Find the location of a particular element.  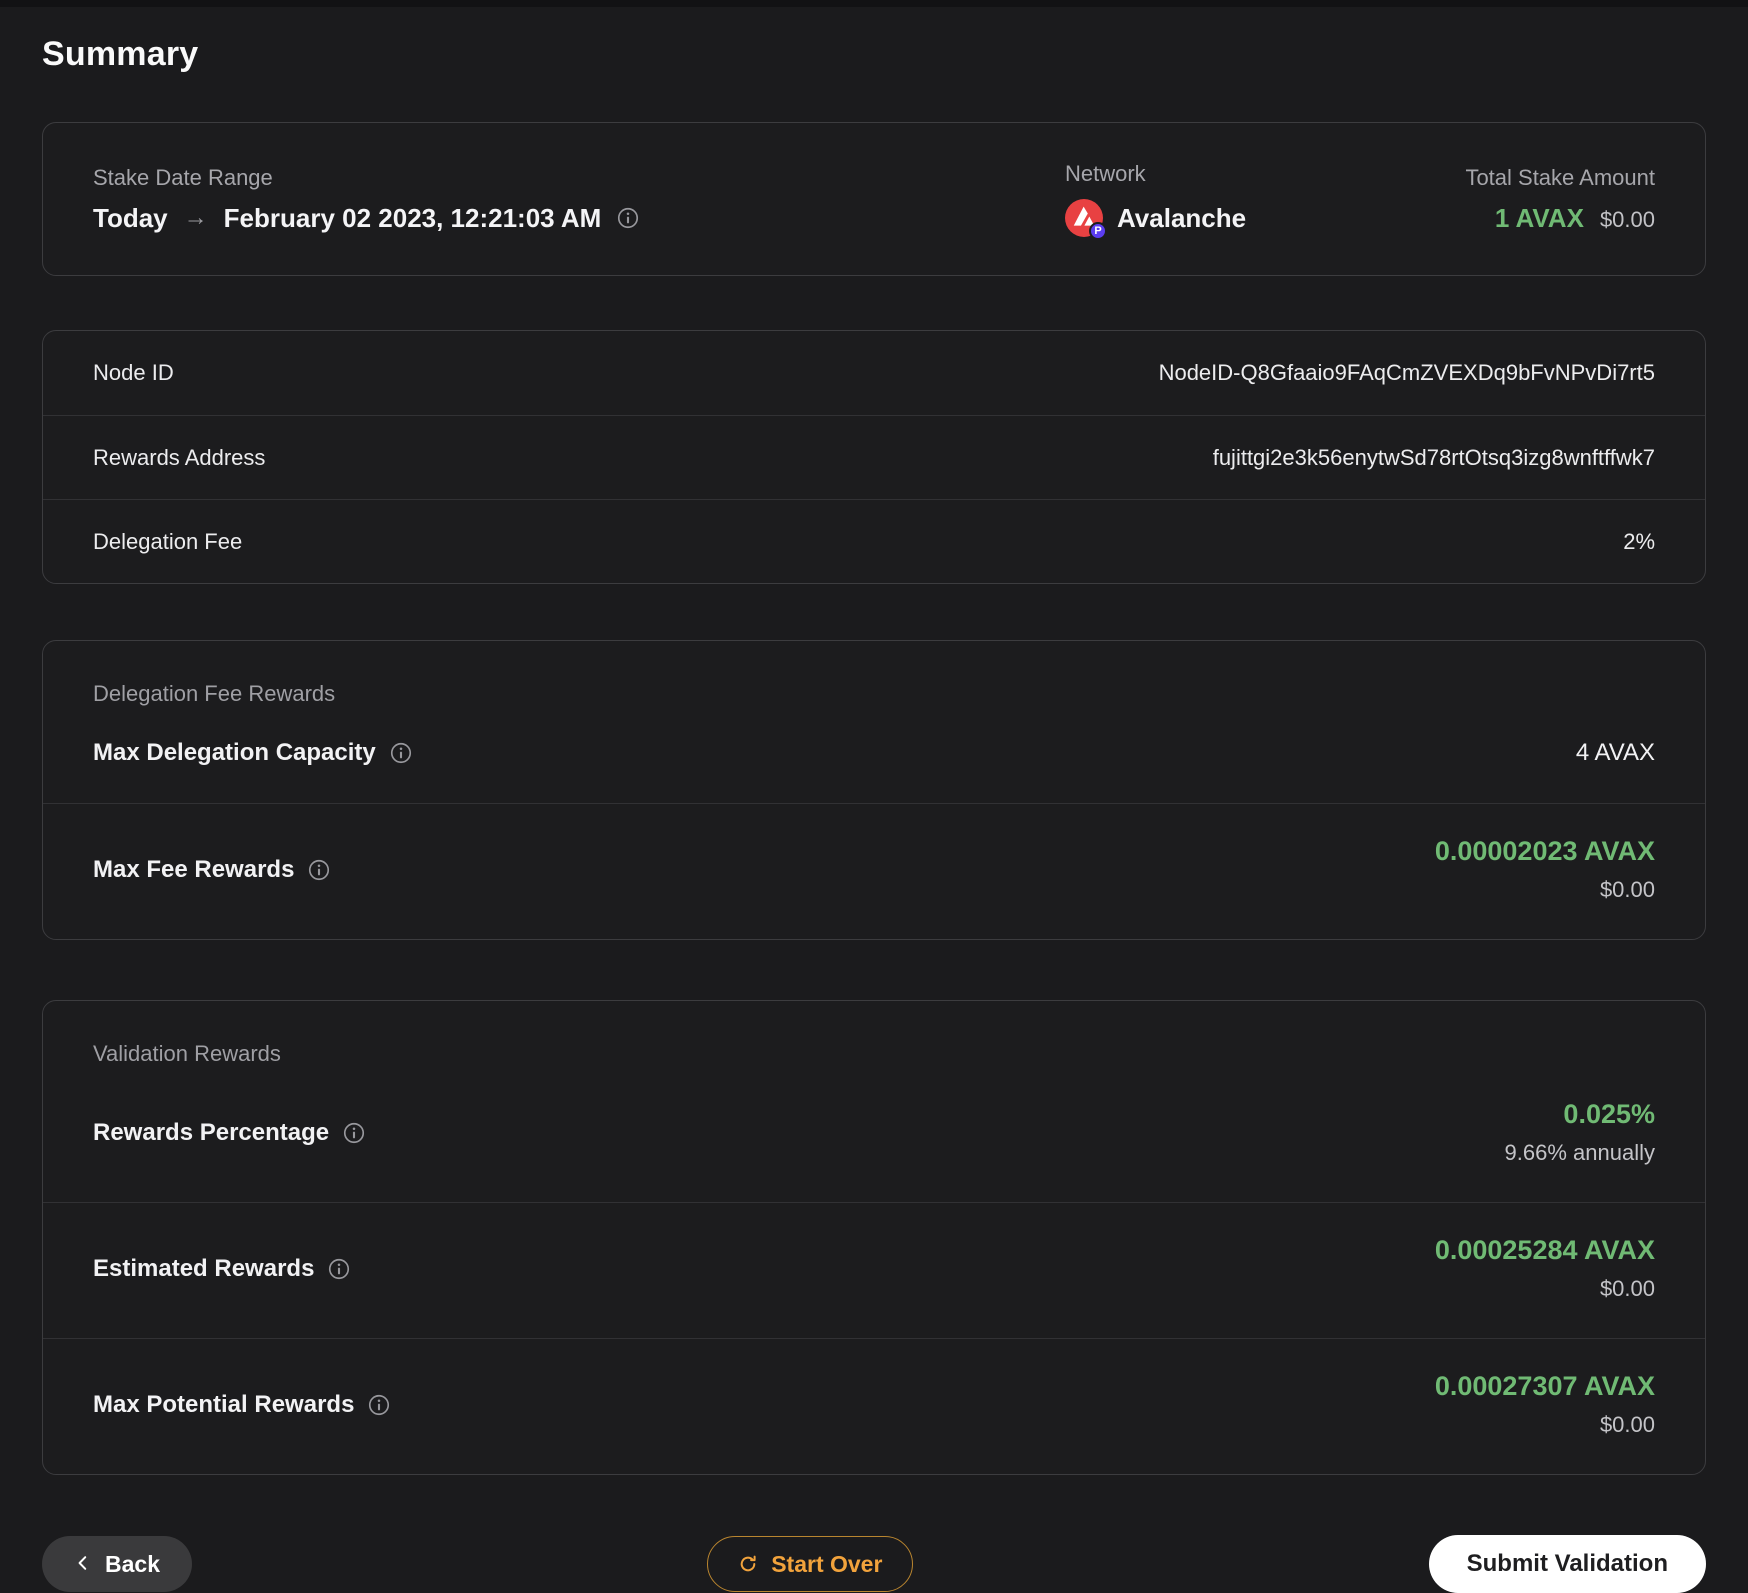

max-potential-rewards-value: 0.00027307 AVAX is located at coordinates (1544, 1386).